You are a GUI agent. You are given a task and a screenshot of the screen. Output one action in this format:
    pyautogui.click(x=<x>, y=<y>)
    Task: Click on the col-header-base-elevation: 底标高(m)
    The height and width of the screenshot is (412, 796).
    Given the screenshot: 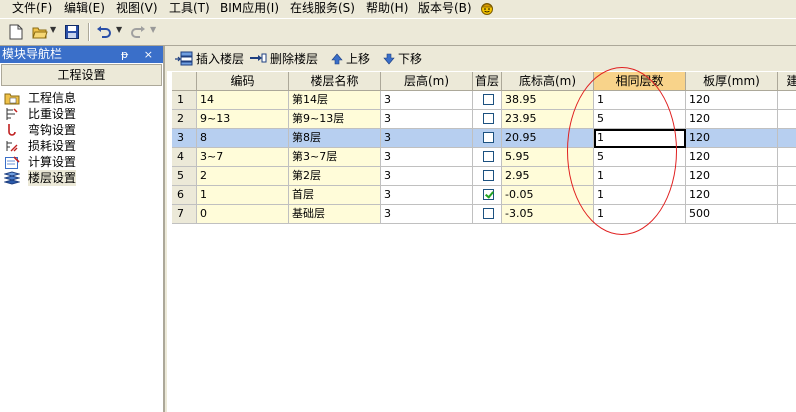 What is the action you would take?
    pyautogui.click(x=548, y=81)
    